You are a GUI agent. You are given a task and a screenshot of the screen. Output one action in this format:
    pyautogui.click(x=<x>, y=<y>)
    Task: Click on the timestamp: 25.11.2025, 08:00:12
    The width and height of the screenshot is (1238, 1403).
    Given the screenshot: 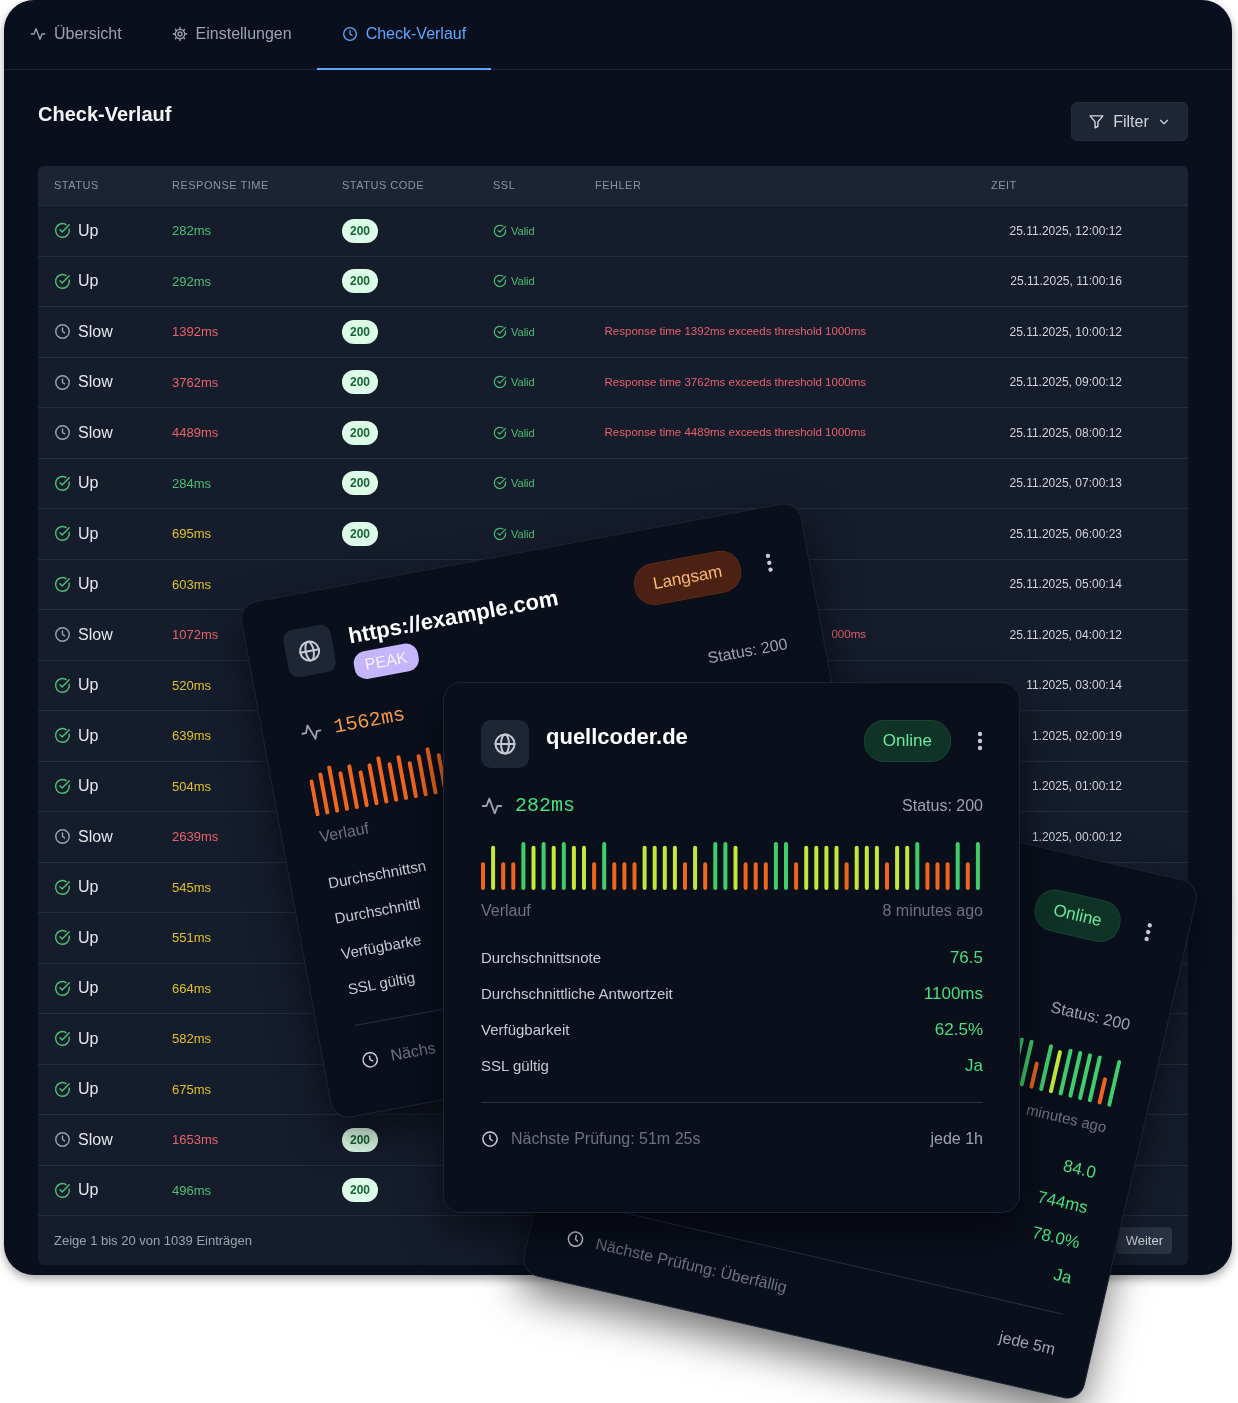 What is the action you would take?
    pyautogui.click(x=1065, y=433)
    